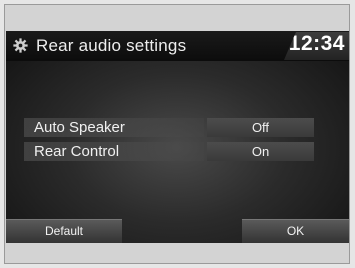  Describe the element at coordinates (295, 231) in the screenshot. I see `ok-button: OK` at that location.